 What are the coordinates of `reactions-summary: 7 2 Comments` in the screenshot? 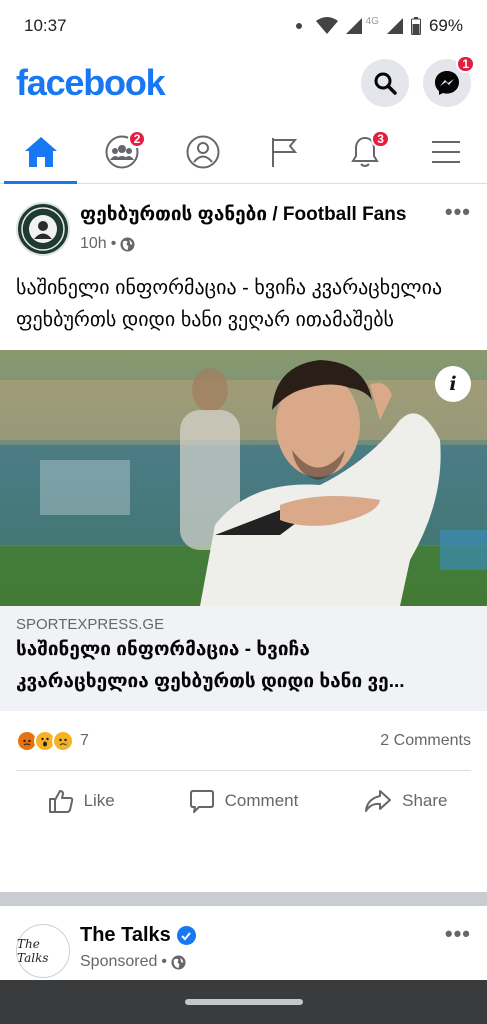 It's located at (243, 741).